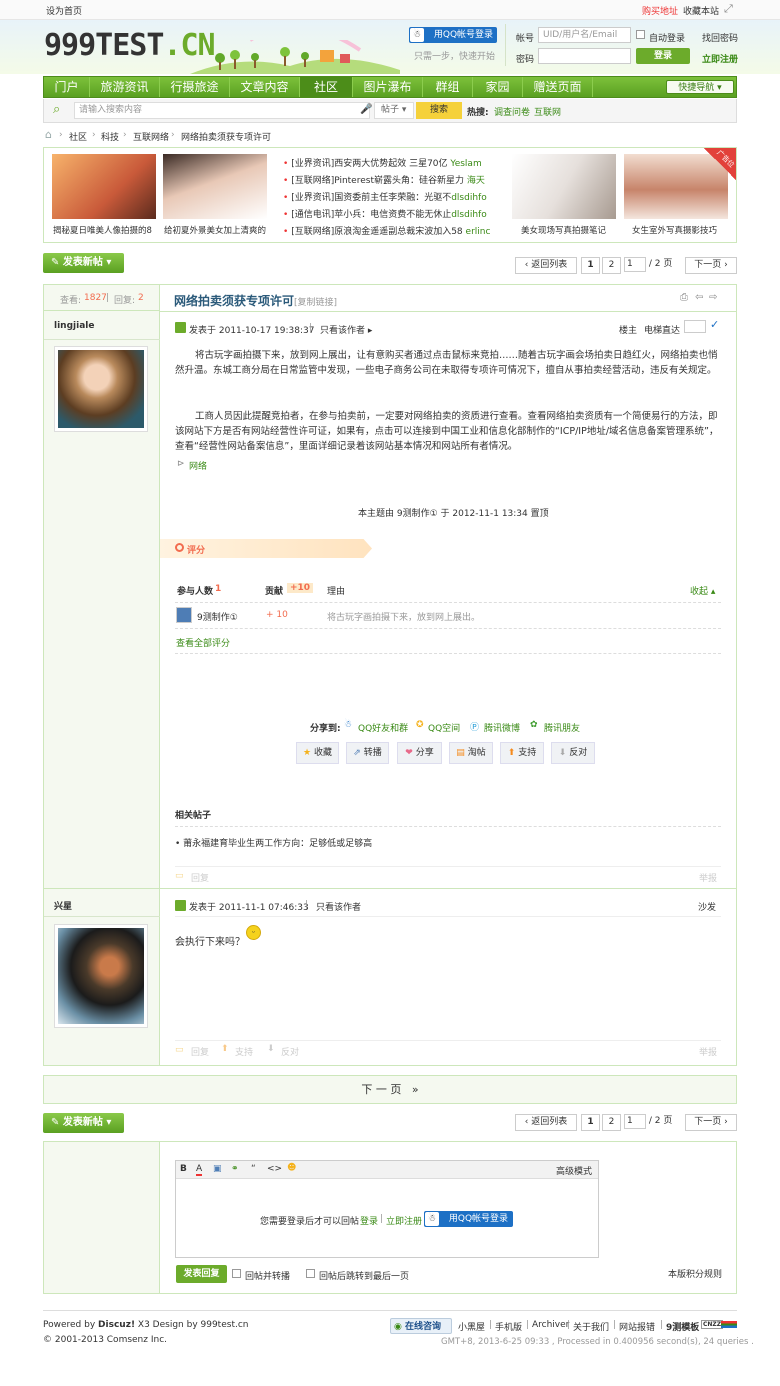  What do you see at coordinates (468, 1219) in the screenshot?
I see `editor-qq-login-button: ☃ 用QQ帐号登录` at bounding box center [468, 1219].